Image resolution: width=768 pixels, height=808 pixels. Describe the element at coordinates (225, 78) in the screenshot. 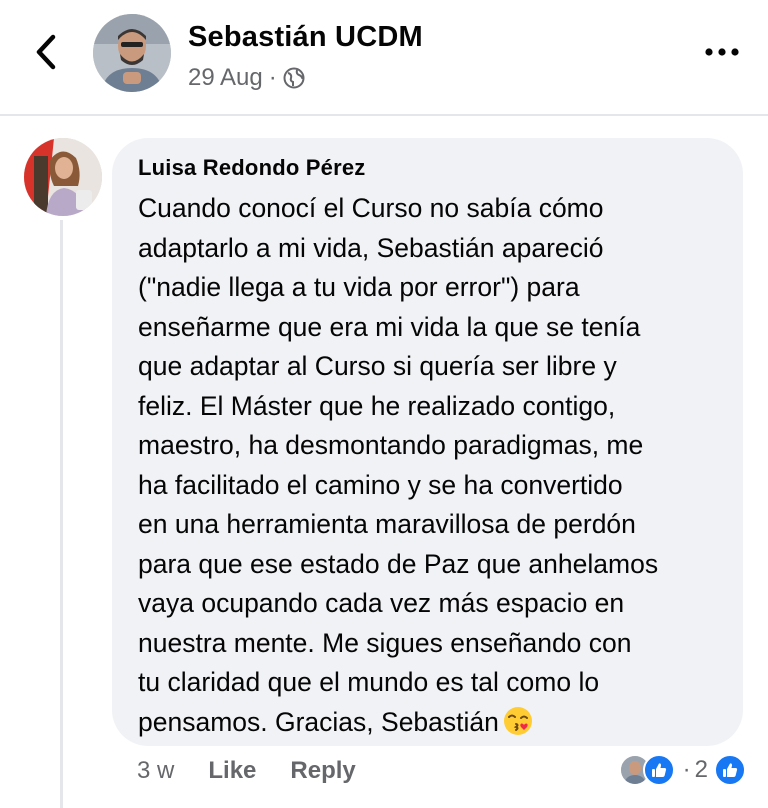

I see `post-date: 29 Aug` at that location.